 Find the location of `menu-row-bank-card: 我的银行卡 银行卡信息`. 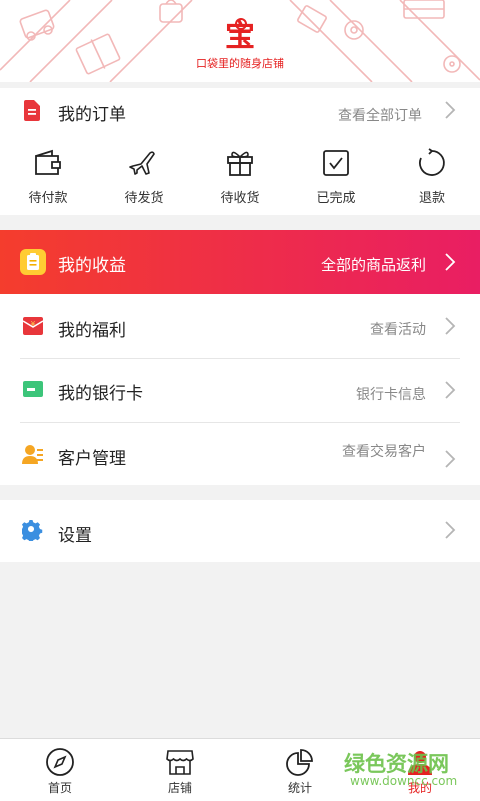

menu-row-bank-card: 我的银行卡 银行卡信息 is located at coordinates (240, 390).